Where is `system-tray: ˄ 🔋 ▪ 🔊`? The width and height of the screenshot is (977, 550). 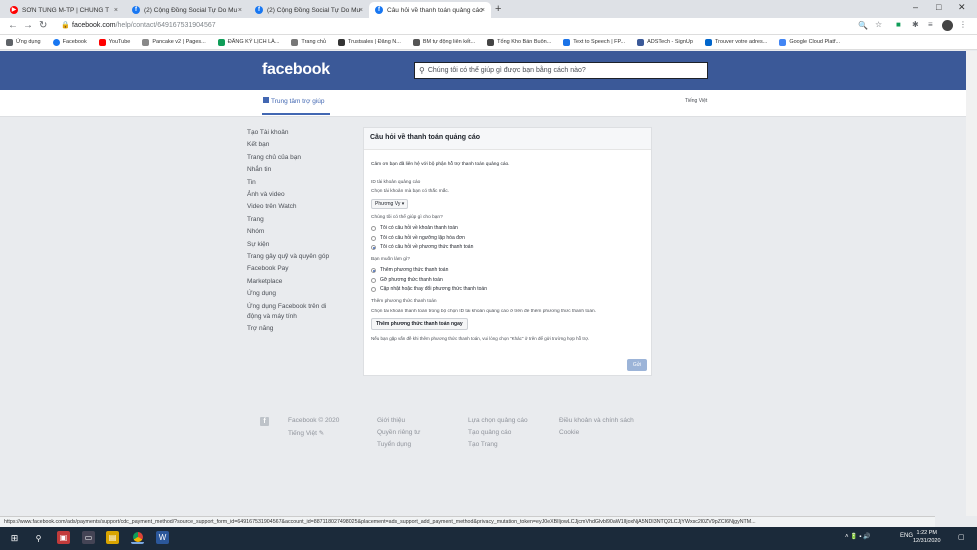
system-tray: ˄ 🔋 ▪ 🔊 is located at coordinates (858, 536).